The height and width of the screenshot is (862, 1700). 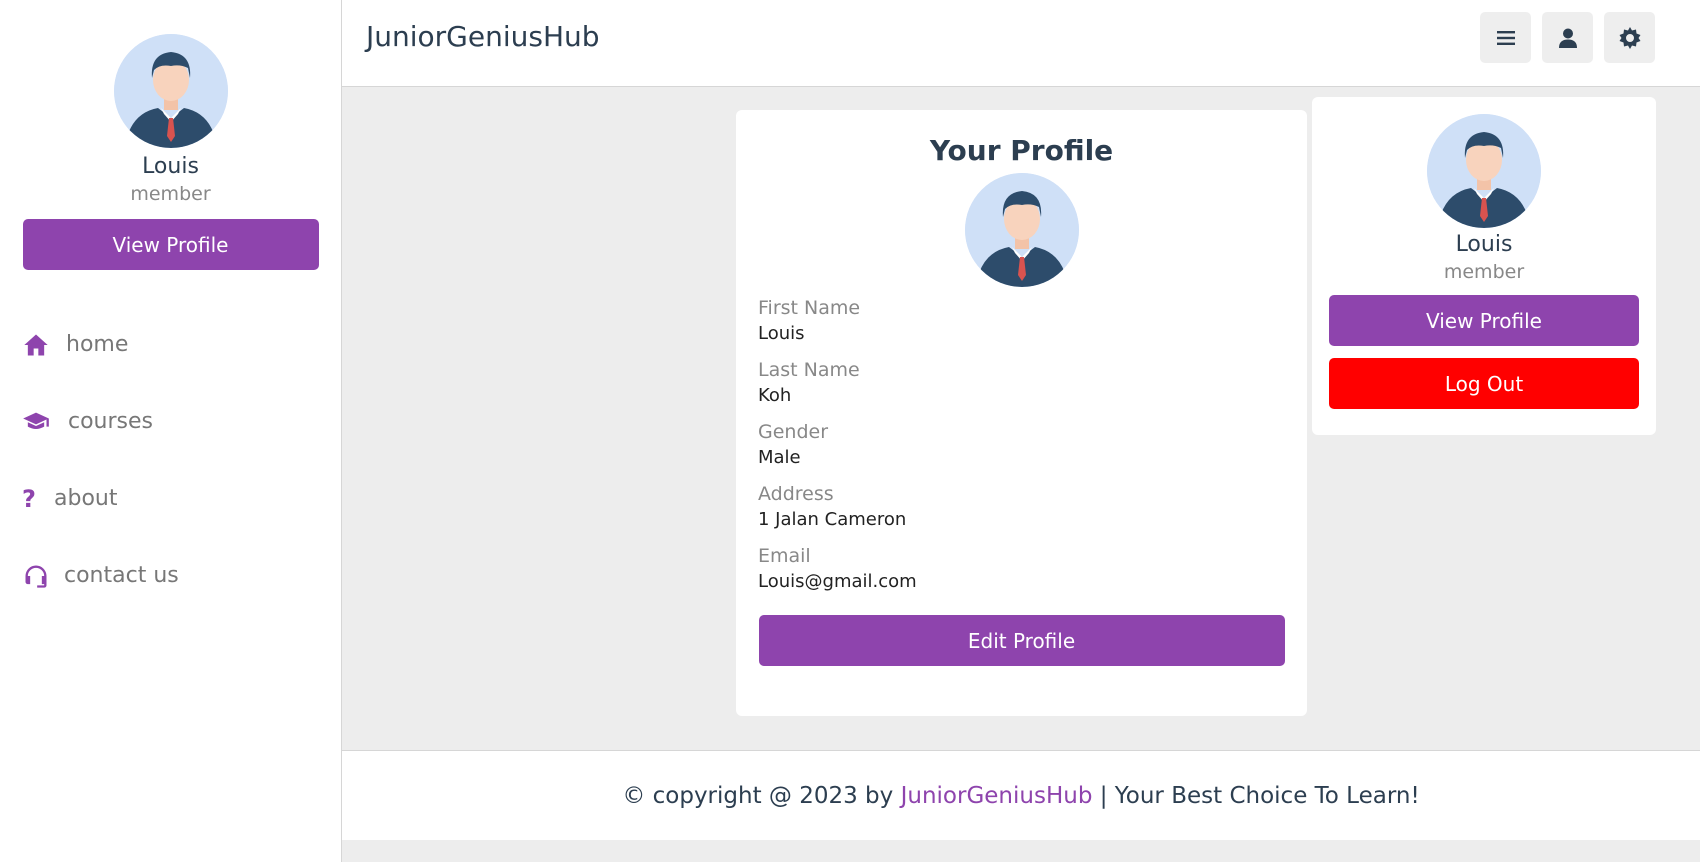 I want to click on menu-icon, so click(x=1506, y=38).